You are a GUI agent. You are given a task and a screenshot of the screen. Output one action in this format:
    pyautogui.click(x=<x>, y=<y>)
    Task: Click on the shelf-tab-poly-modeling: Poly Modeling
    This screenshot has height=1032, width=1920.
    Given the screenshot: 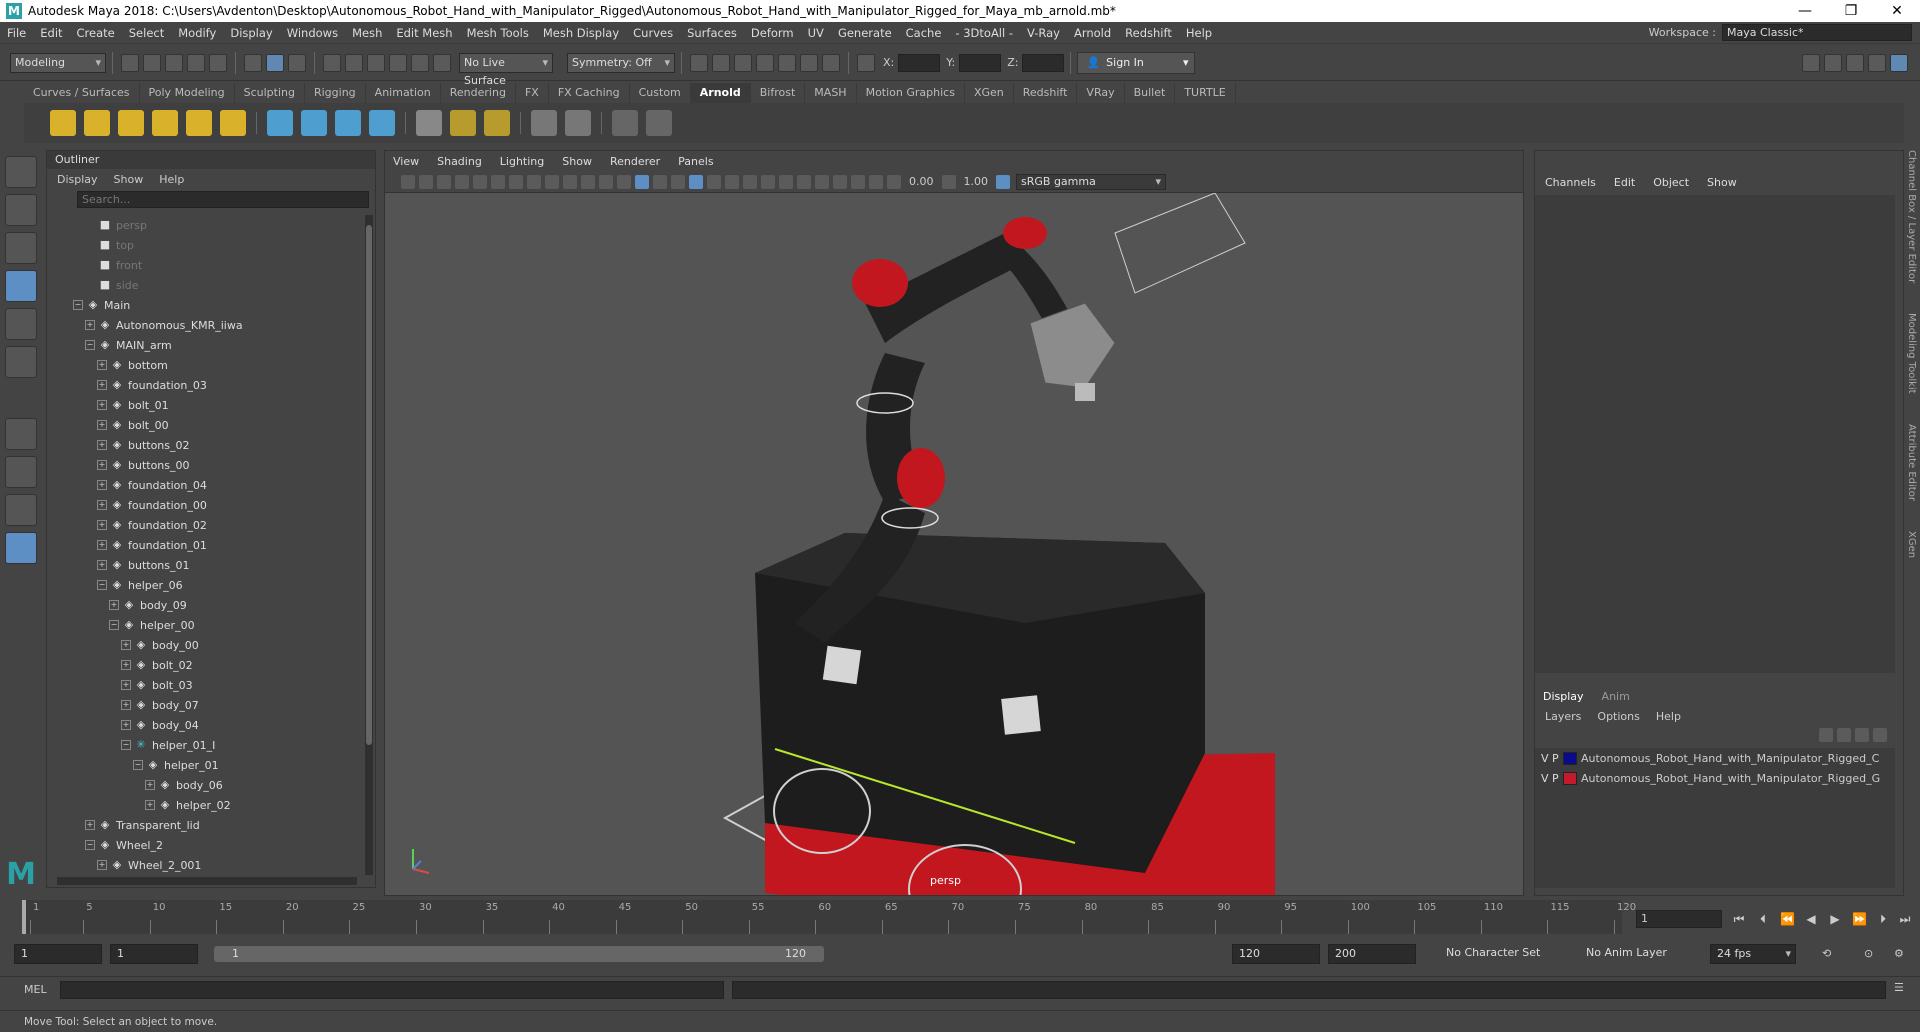 What is the action you would take?
    pyautogui.click(x=187, y=93)
    